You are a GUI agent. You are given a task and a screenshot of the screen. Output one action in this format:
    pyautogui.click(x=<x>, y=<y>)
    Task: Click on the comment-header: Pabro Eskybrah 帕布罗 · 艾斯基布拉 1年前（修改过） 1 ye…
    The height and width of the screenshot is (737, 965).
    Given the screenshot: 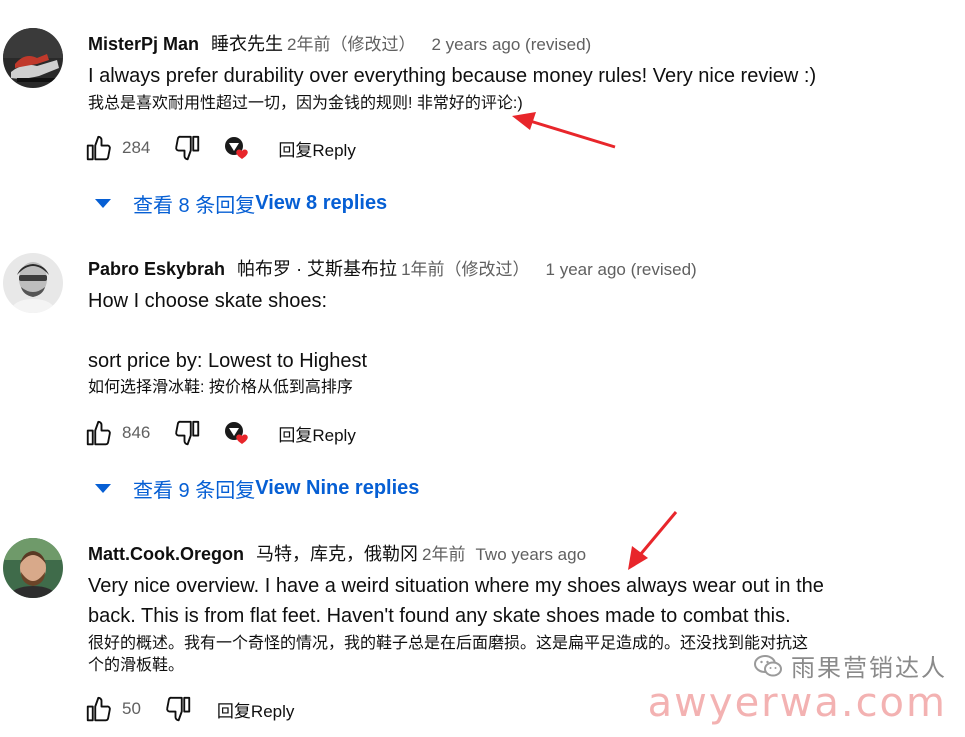 What is the action you would take?
    pyautogui.click(x=392, y=268)
    